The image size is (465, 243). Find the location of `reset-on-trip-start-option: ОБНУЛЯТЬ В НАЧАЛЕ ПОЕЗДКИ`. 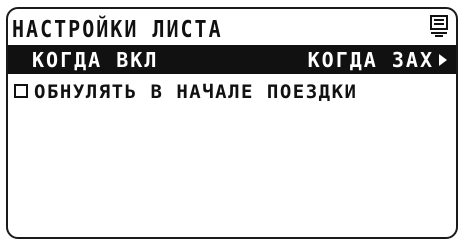

reset-on-trip-start-option: ОБНУЛЯТЬ В НАЧАЛЕ ПОЕЗДКИ is located at coordinates (232, 92).